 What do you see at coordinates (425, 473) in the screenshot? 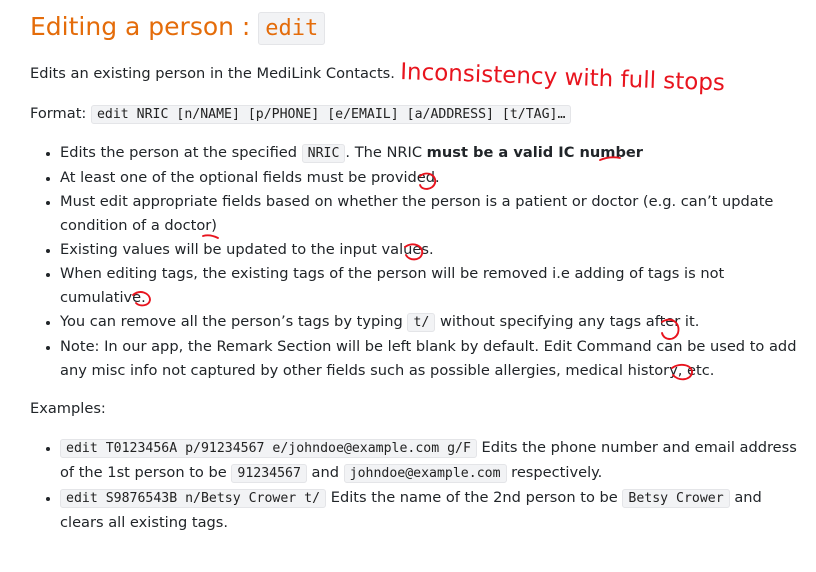
I see `e1-code-email: johndoe@example.com` at bounding box center [425, 473].